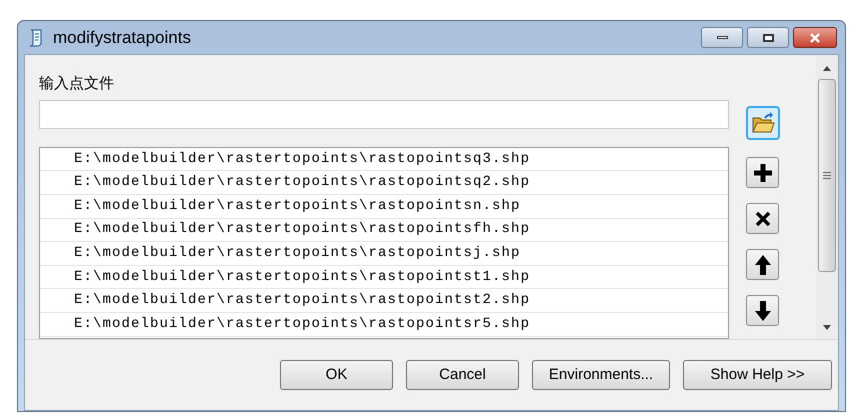 The image size is (850, 415). Describe the element at coordinates (384, 254) in the screenshot. I see `file-list-item: E:\modelbuilder\rastertopoints\rastopointsj.shp` at that location.